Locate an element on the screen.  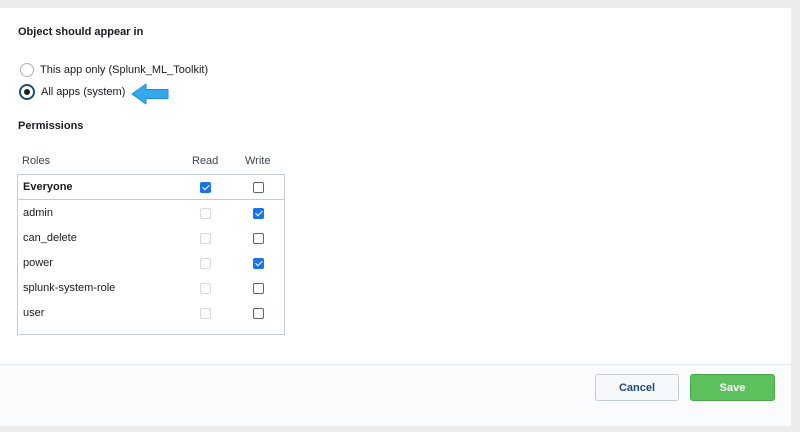
role-name: user is located at coordinates (34, 313).